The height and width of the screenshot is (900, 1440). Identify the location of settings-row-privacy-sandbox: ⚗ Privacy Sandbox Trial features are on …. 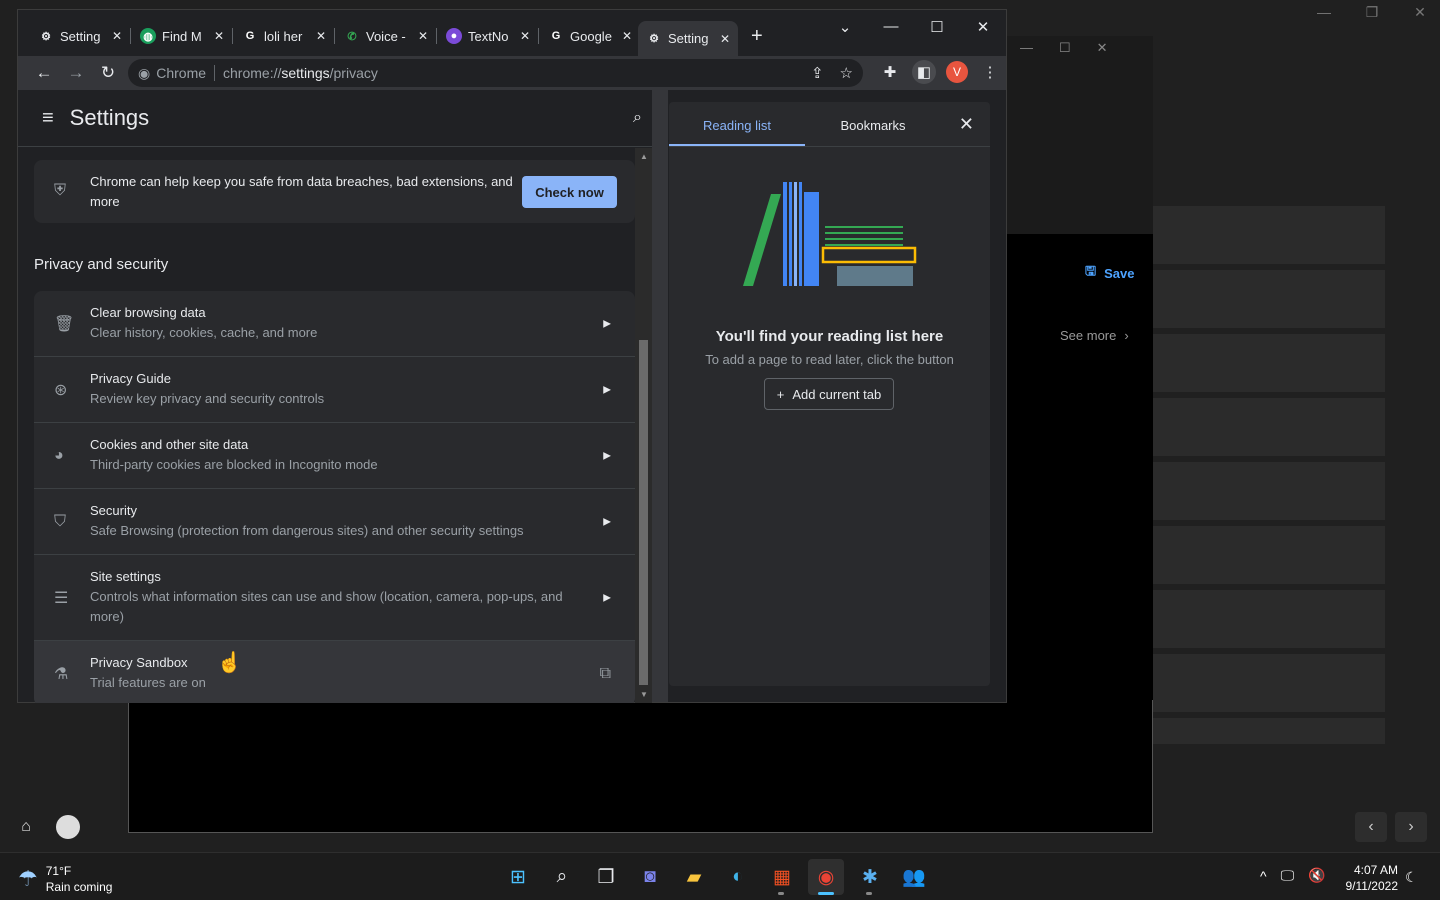
(334, 671).